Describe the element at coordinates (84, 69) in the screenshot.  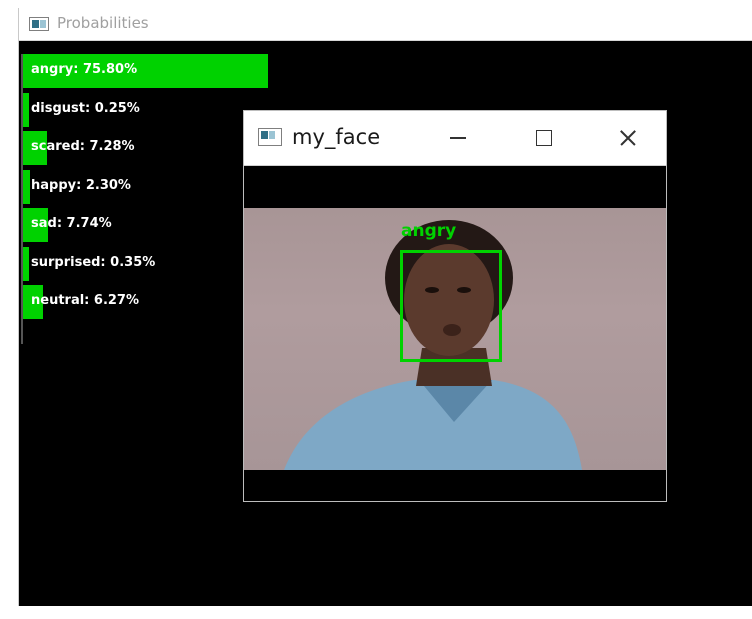
I see `probability-label: angry: 75.80%` at that location.